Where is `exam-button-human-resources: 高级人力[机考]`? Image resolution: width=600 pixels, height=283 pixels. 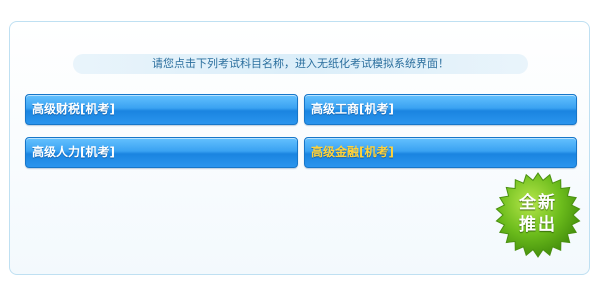 exam-button-human-resources: 高级人力[机考] is located at coordinates (161, 152).